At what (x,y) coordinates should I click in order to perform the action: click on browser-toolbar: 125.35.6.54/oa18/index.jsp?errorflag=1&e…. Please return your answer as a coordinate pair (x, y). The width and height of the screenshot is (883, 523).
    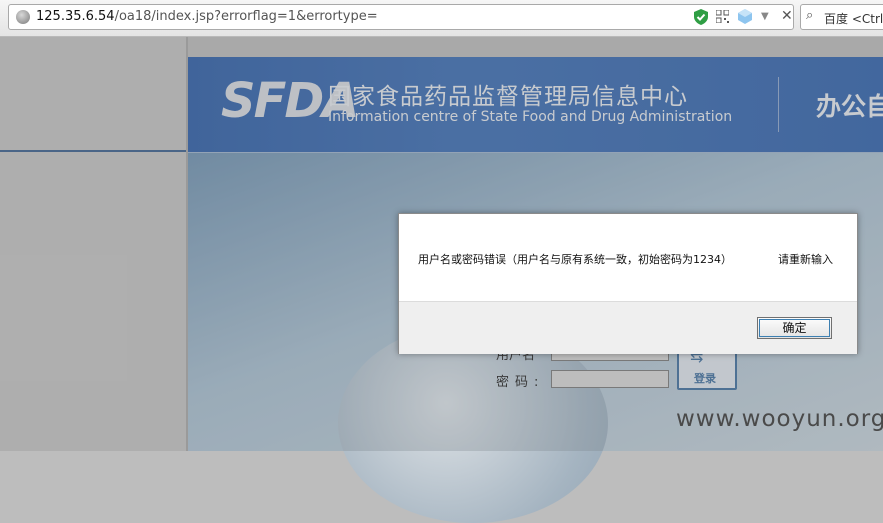
    Looking at the image, I should click on (441, 18).